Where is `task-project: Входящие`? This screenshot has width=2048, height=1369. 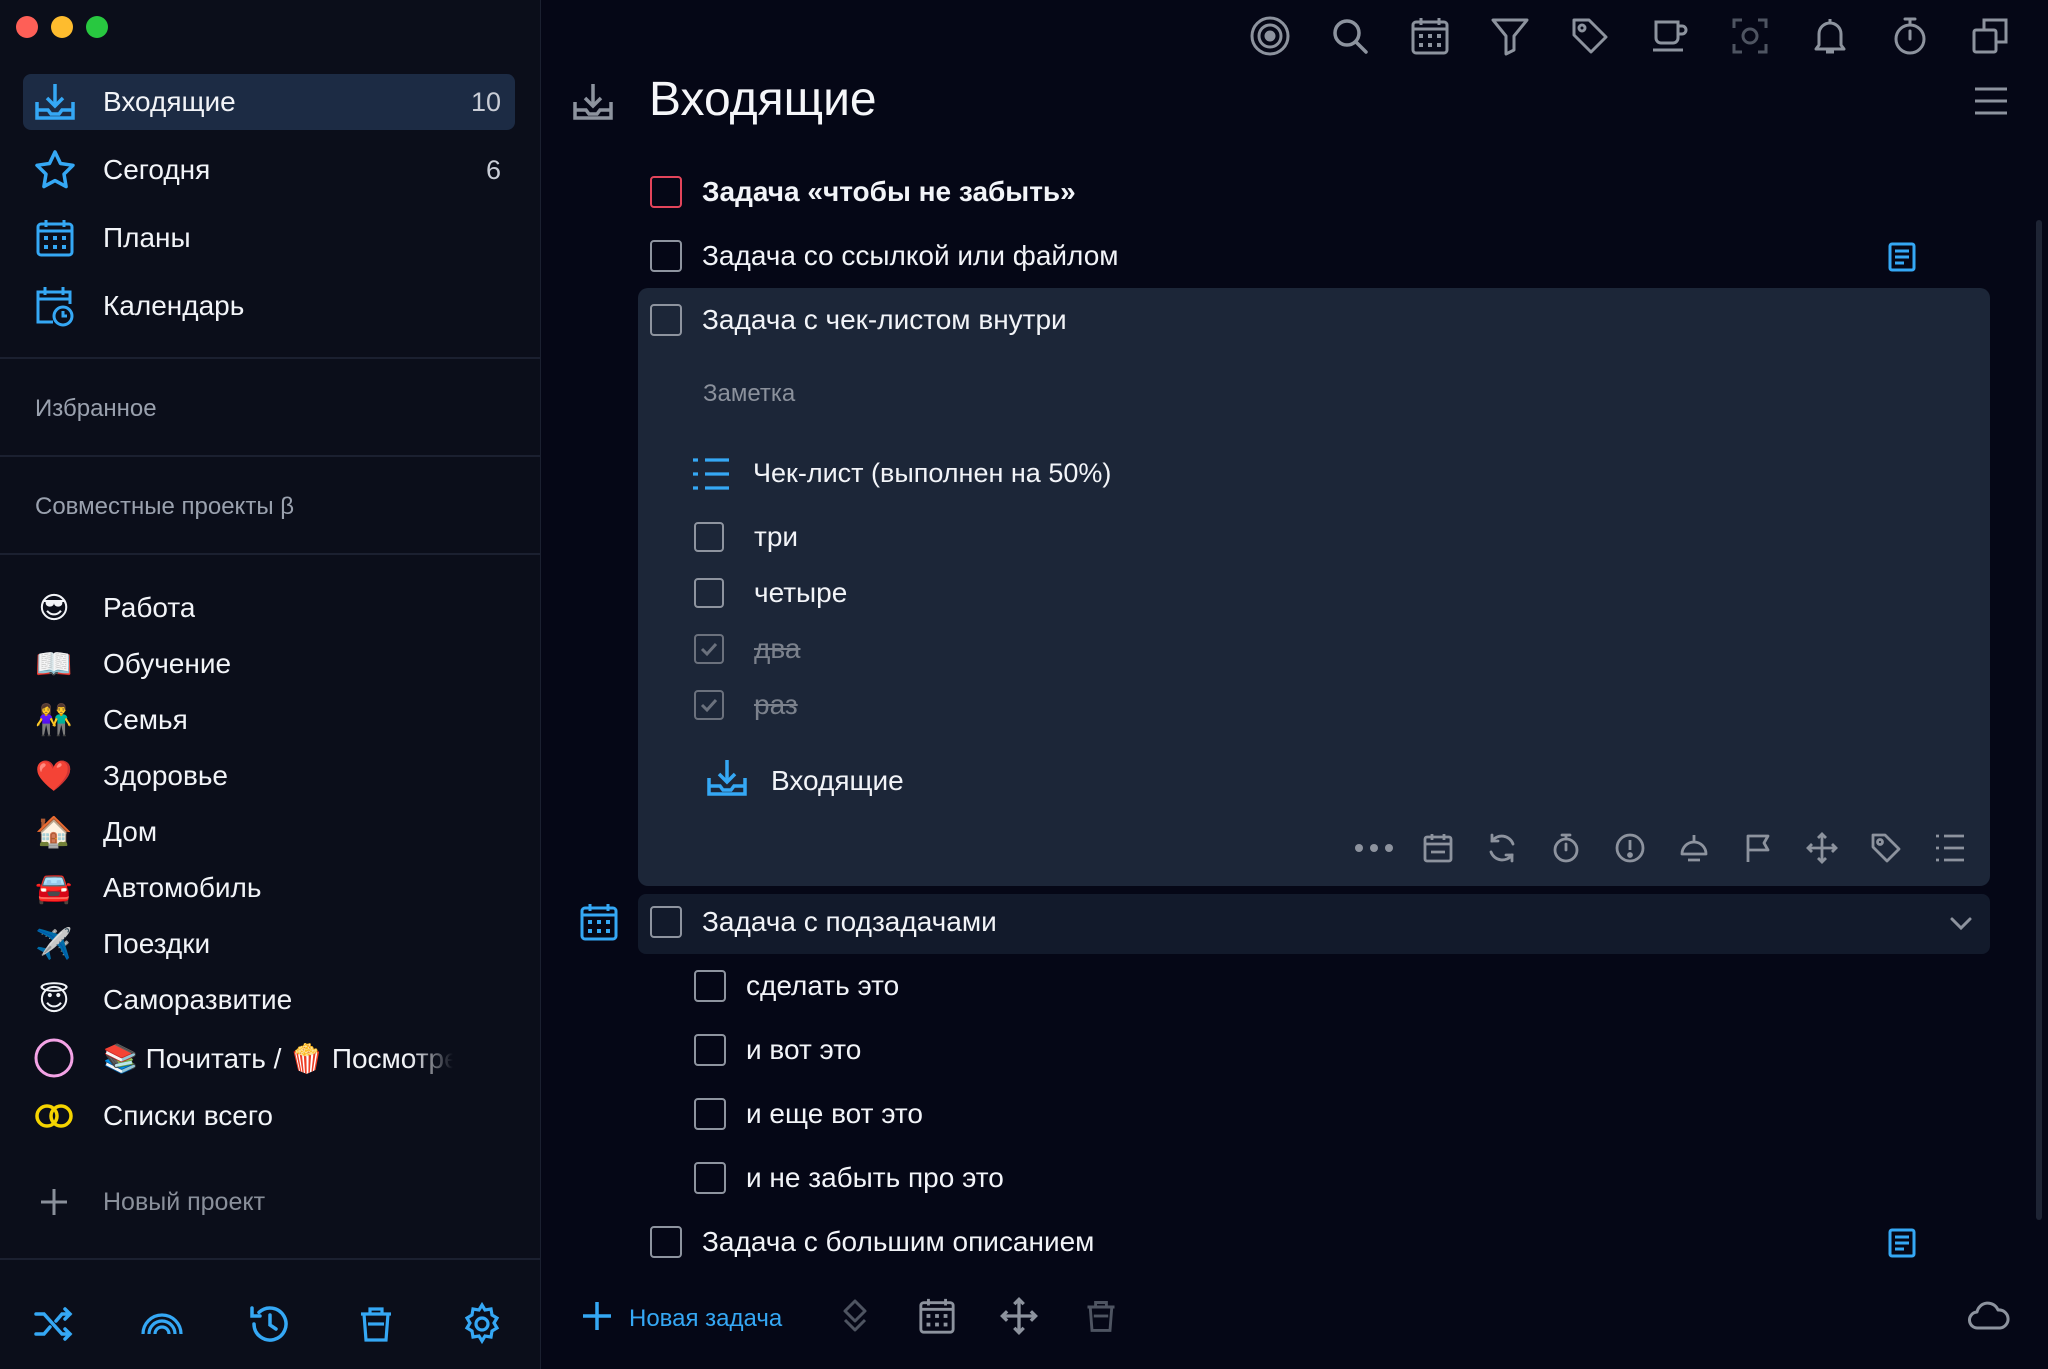 task-project: Входящие is located at coordinates (804, 780).